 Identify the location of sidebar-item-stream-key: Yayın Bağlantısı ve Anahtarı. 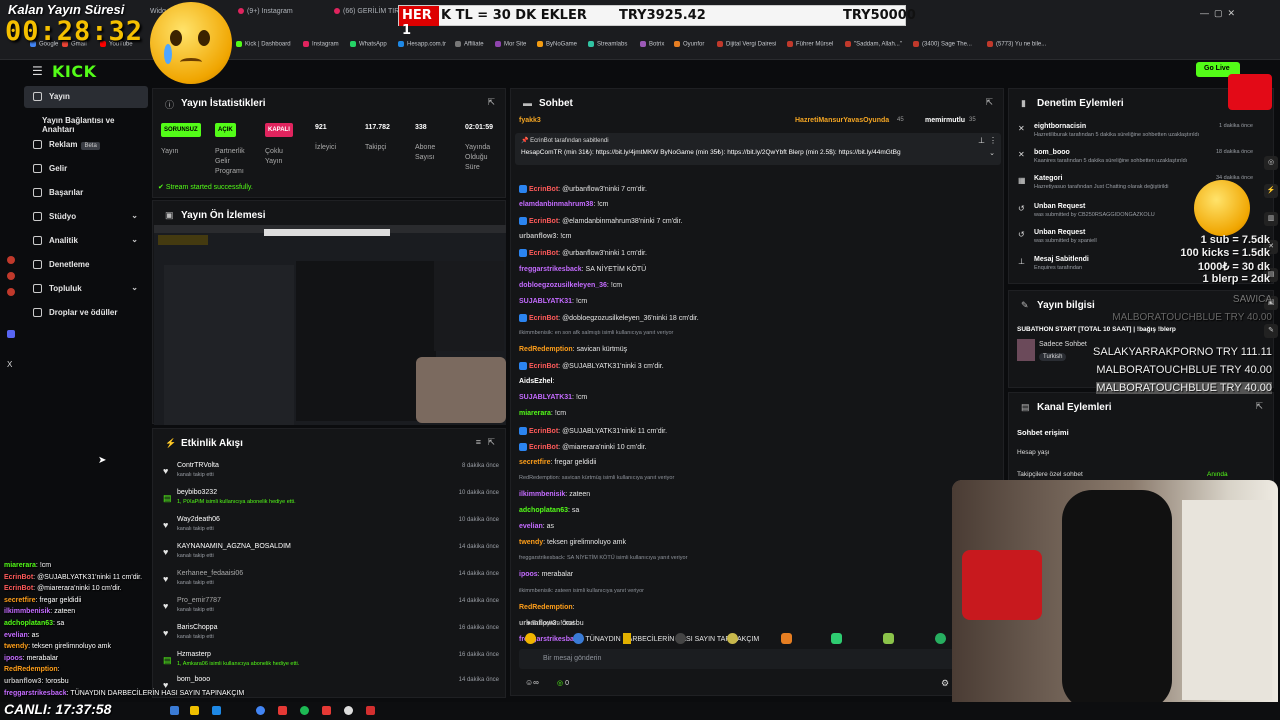
(86, 122).